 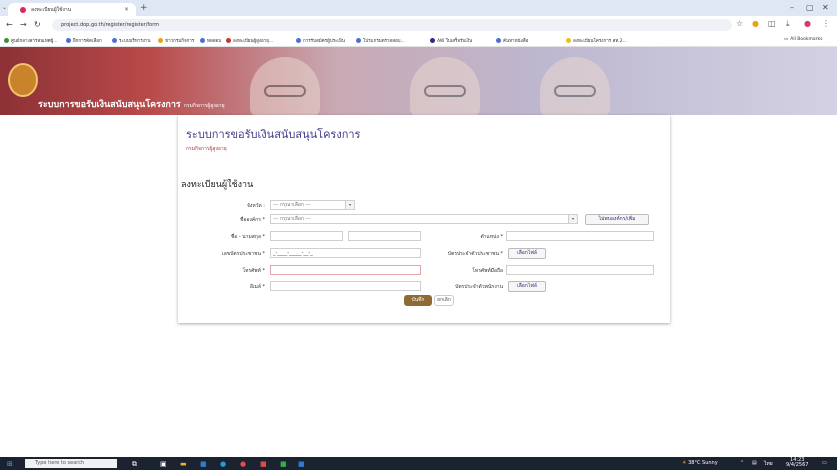 I want to click on forward-icon: →, so click(x=23, y=24).